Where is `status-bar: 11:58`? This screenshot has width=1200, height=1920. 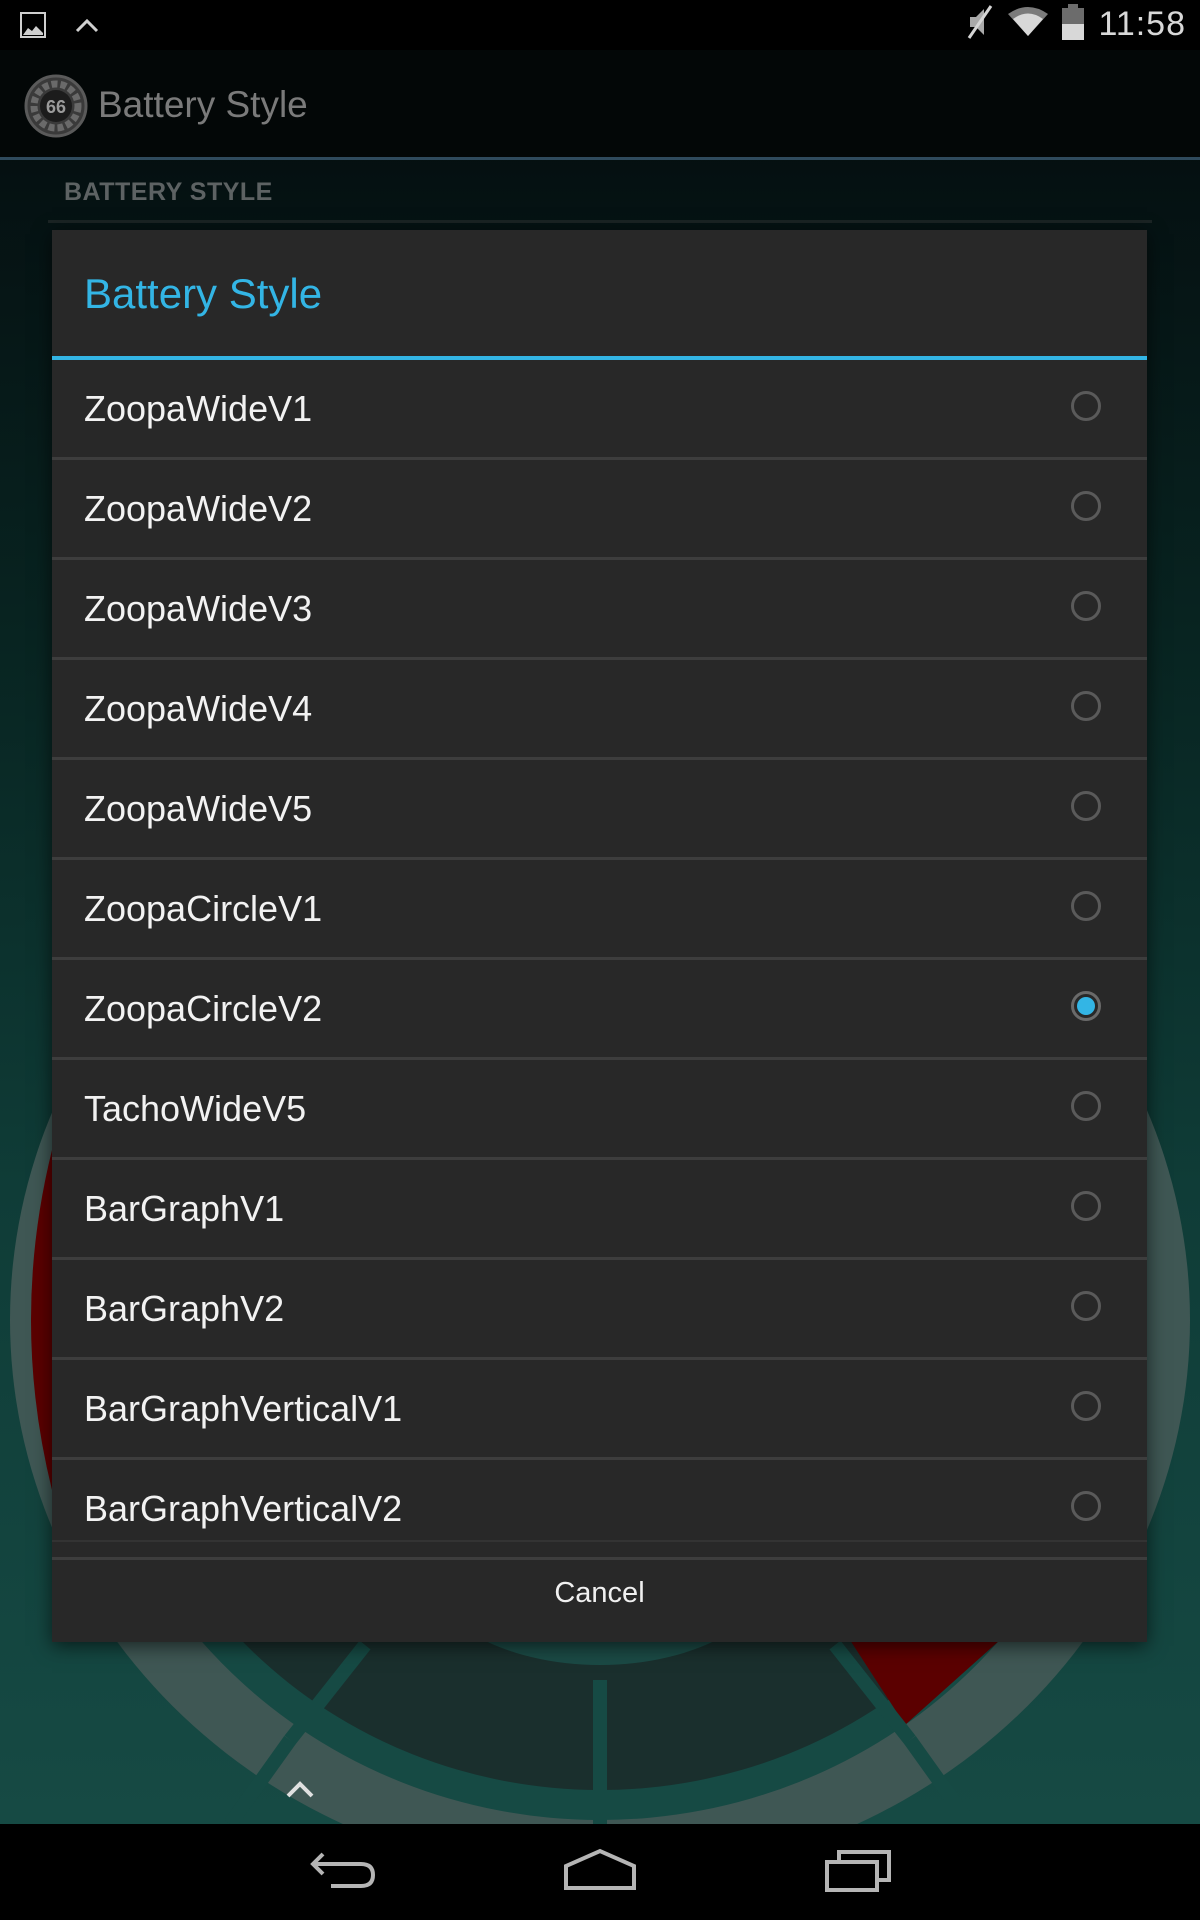 status-bar: 11:58 is located at coordinates (600, 25).